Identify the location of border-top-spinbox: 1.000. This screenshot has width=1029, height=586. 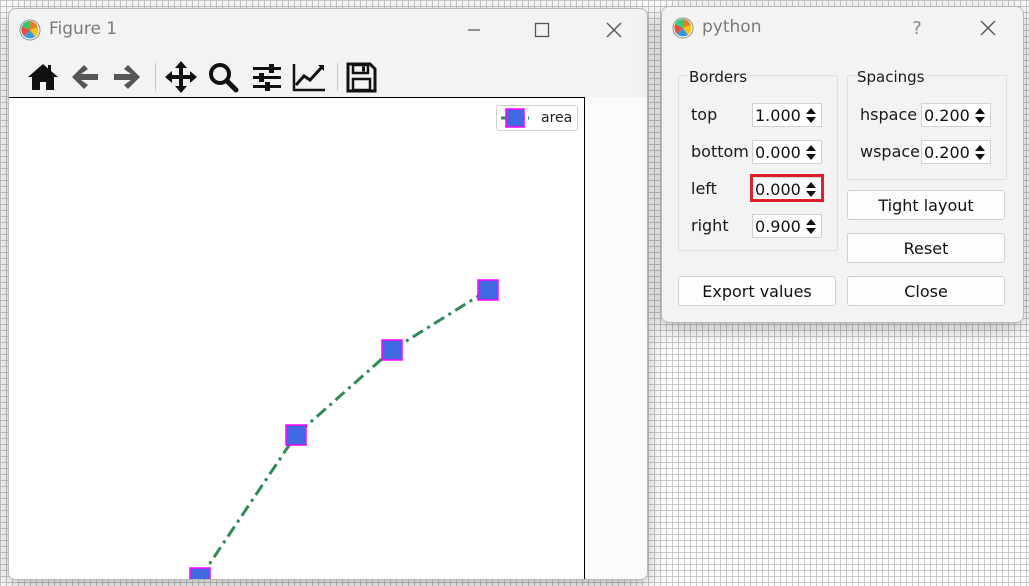
(787, 115).